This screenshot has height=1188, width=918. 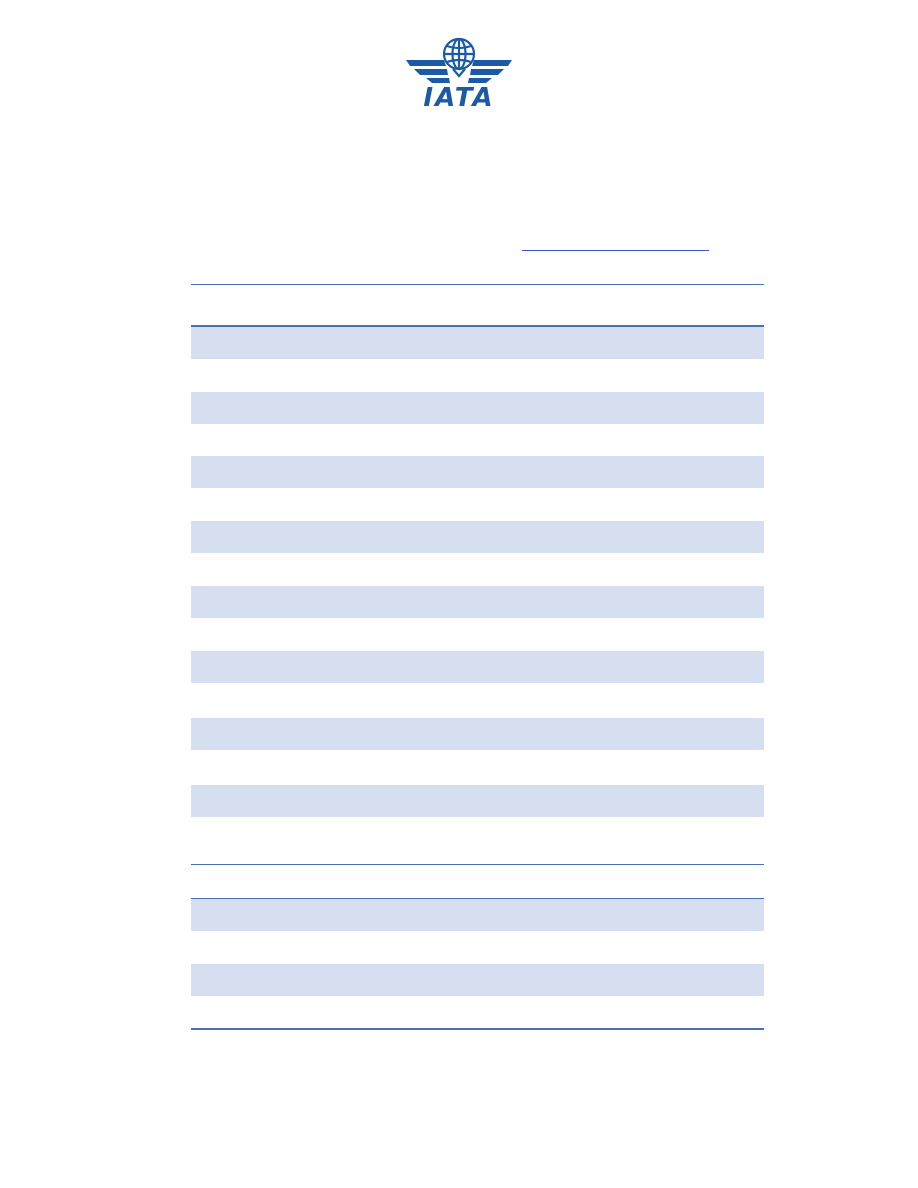 I want to click on table-bottom-rule, so click(x=477, y=1029).